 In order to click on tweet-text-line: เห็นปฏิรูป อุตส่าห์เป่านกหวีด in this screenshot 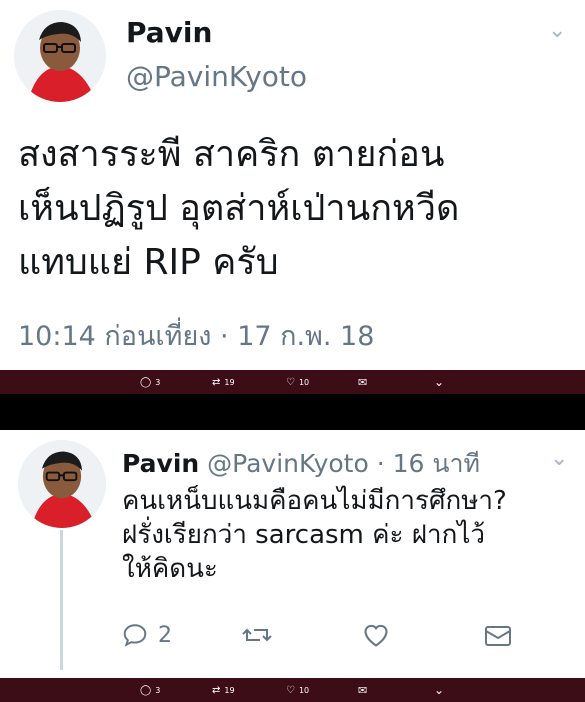, I will do `click(239, 208)`.